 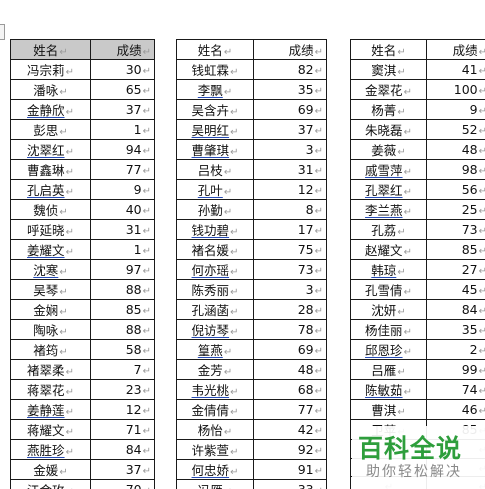 I want to click on score-cell: 82↵, so click(x=290, y=69).